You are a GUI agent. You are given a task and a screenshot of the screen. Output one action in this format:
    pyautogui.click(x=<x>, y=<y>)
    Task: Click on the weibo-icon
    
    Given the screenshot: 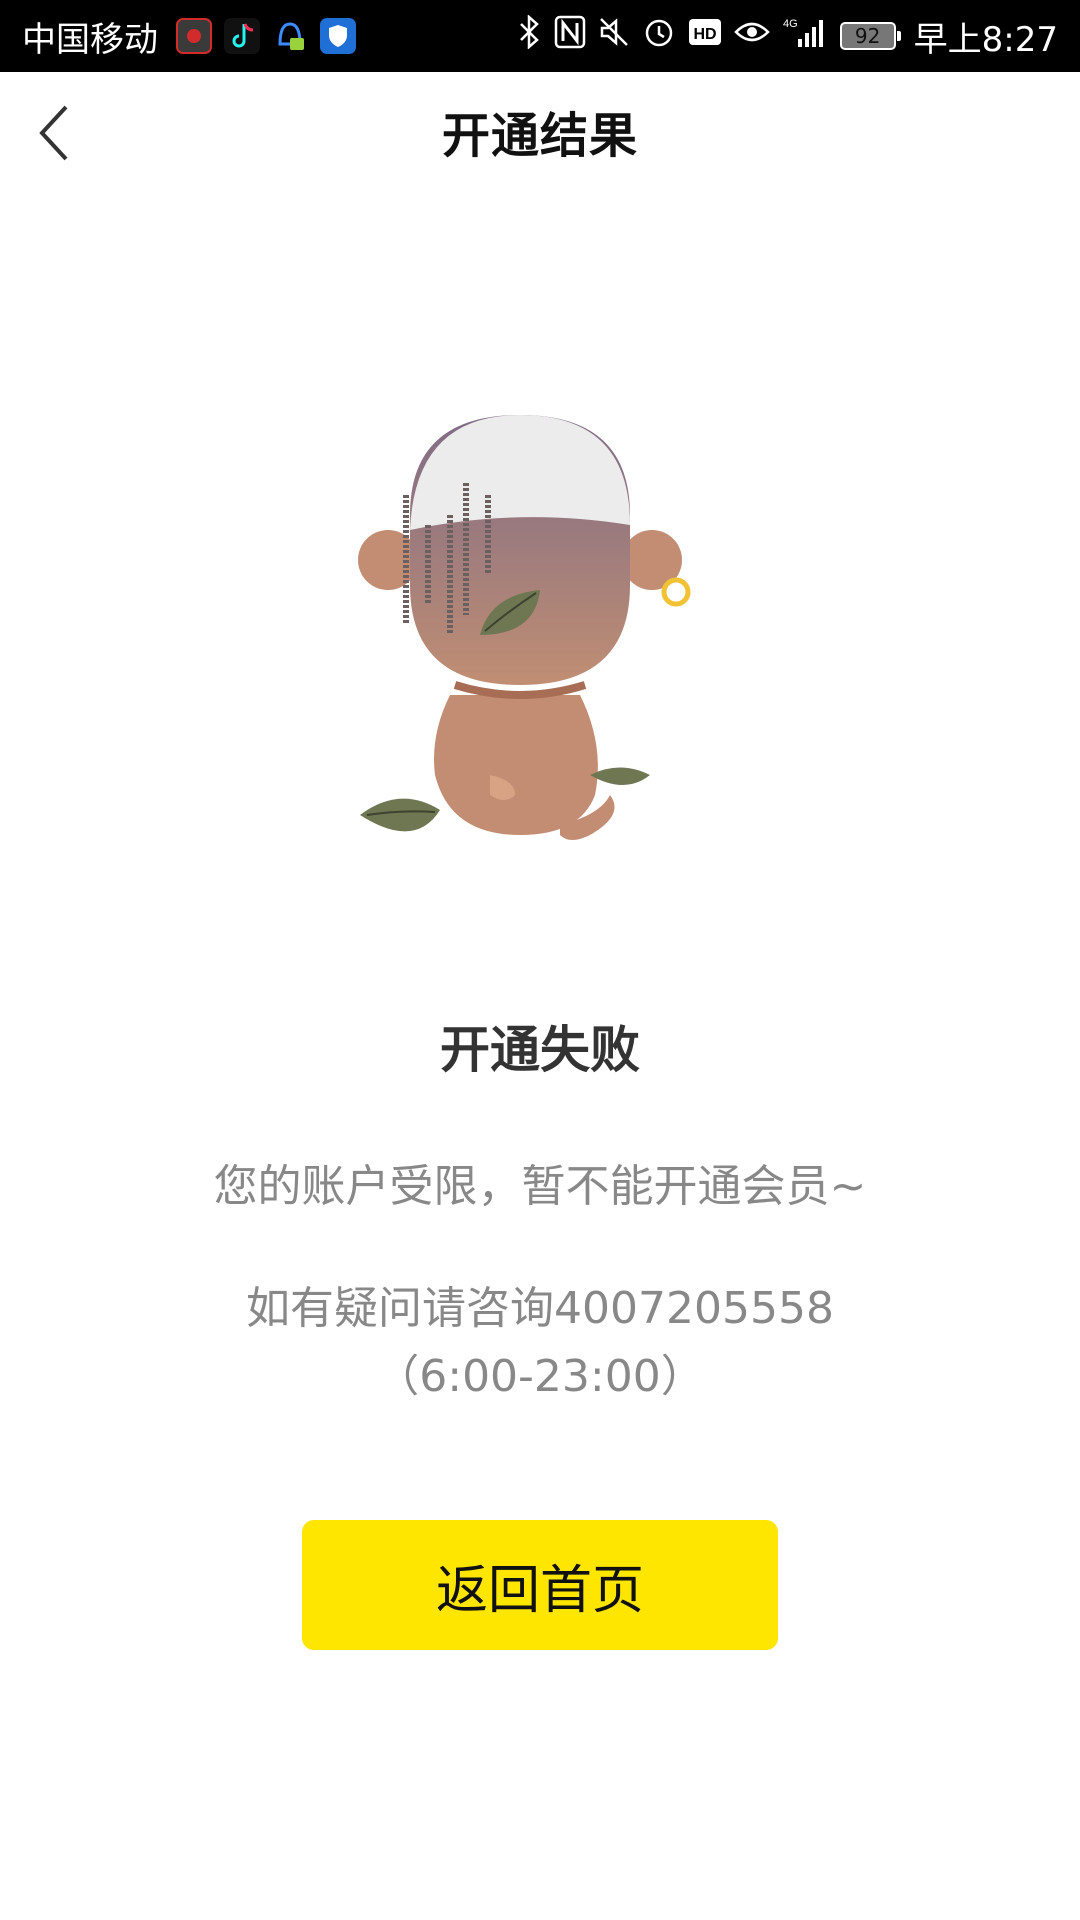 What is the action you would take?
    pyautogui.click(x=194, y=36)
    